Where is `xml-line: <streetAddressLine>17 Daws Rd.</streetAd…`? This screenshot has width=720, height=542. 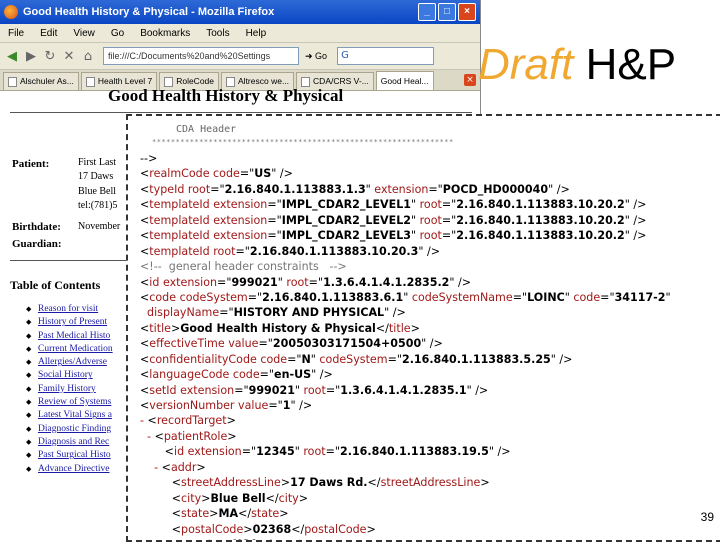 xml-line: <streetAddressLine>17 Daws Rd.</streetAd… is located at coordinates (405, 482).